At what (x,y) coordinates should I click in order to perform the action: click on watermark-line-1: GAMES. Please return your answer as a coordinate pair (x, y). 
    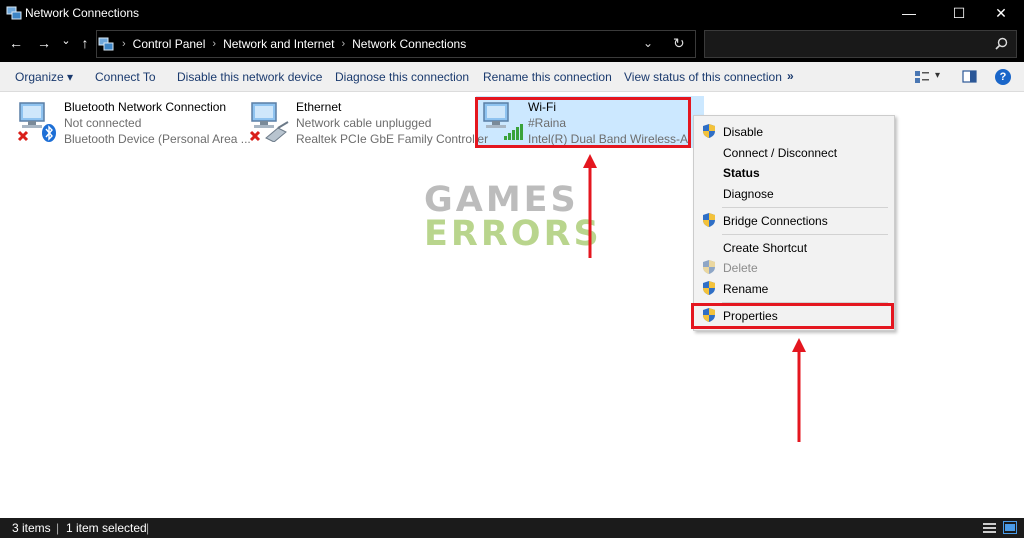
    Looking at the image, I should click on (501, 200).